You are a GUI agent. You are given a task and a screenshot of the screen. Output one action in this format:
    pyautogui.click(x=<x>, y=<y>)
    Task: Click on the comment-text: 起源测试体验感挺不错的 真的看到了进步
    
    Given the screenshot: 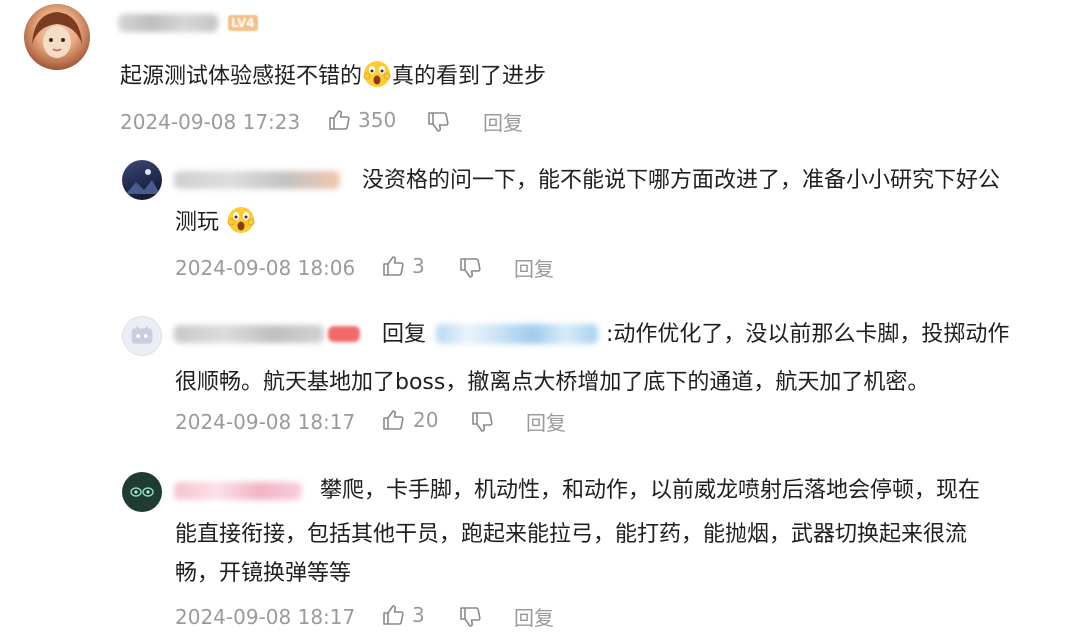 What is the action you would take?
    pyautogui.click(x=333, y=77)
    